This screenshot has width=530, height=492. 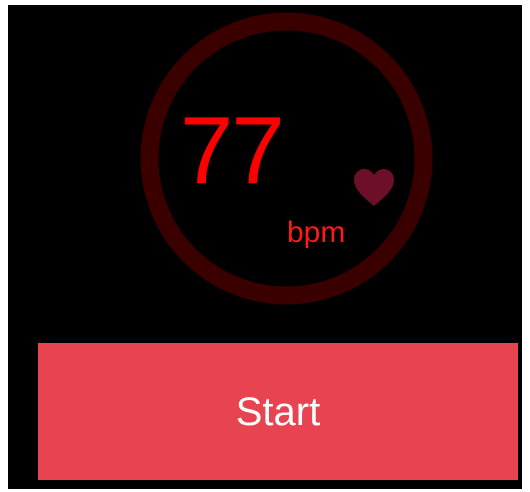 I want to click on start-button-label: Start, so click(x=278, y=411).